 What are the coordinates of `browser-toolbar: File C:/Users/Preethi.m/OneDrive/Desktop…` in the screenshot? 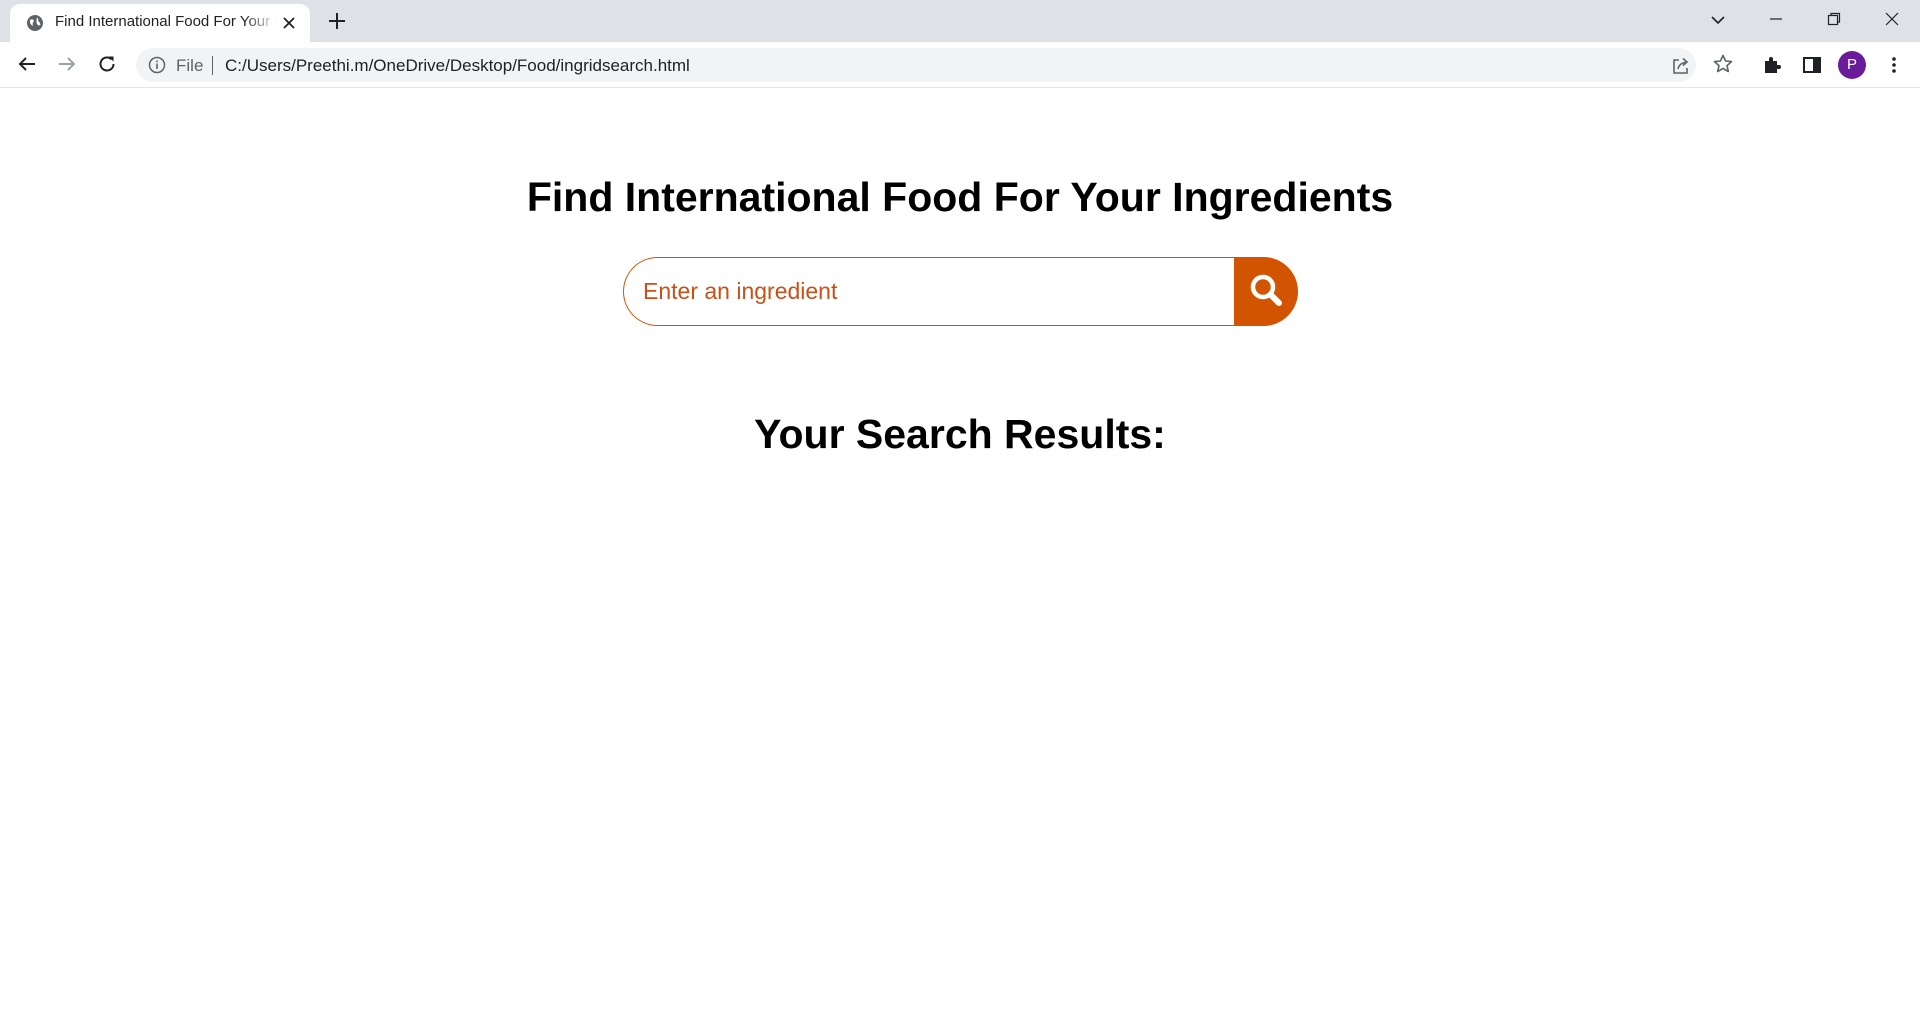 It's located at (960, 65).